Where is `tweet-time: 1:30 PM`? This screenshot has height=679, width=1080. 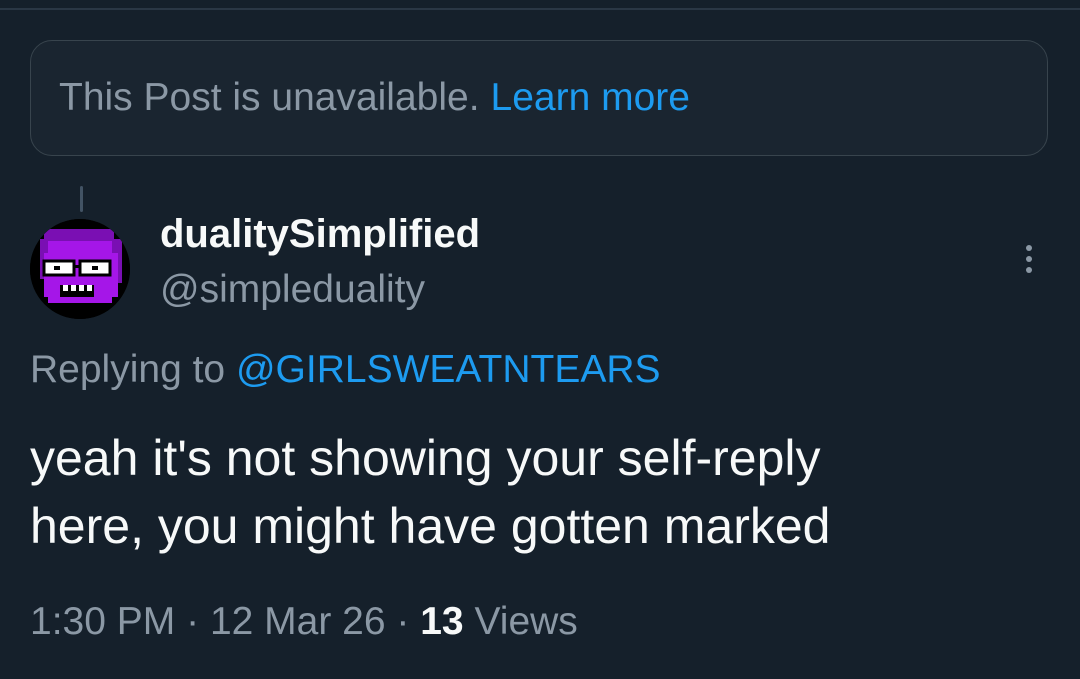
tweet-time: 1:30 PM is located at coordinates (102, 621).